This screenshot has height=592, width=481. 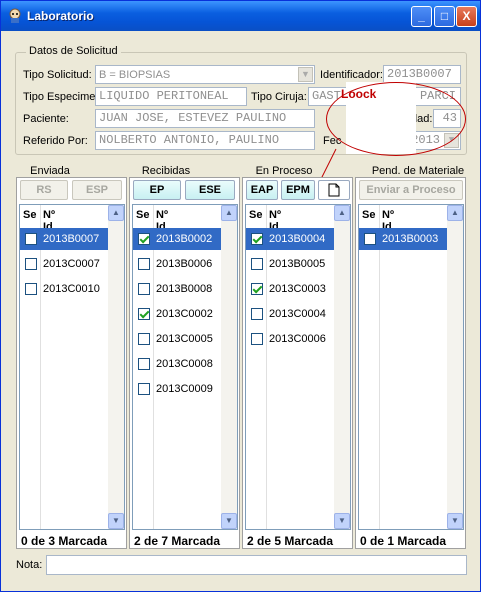 What do you see at coordinates (297, 264) in the screenshot?
I see `row-id: 2013B0005` at bounding box center [297, 264].